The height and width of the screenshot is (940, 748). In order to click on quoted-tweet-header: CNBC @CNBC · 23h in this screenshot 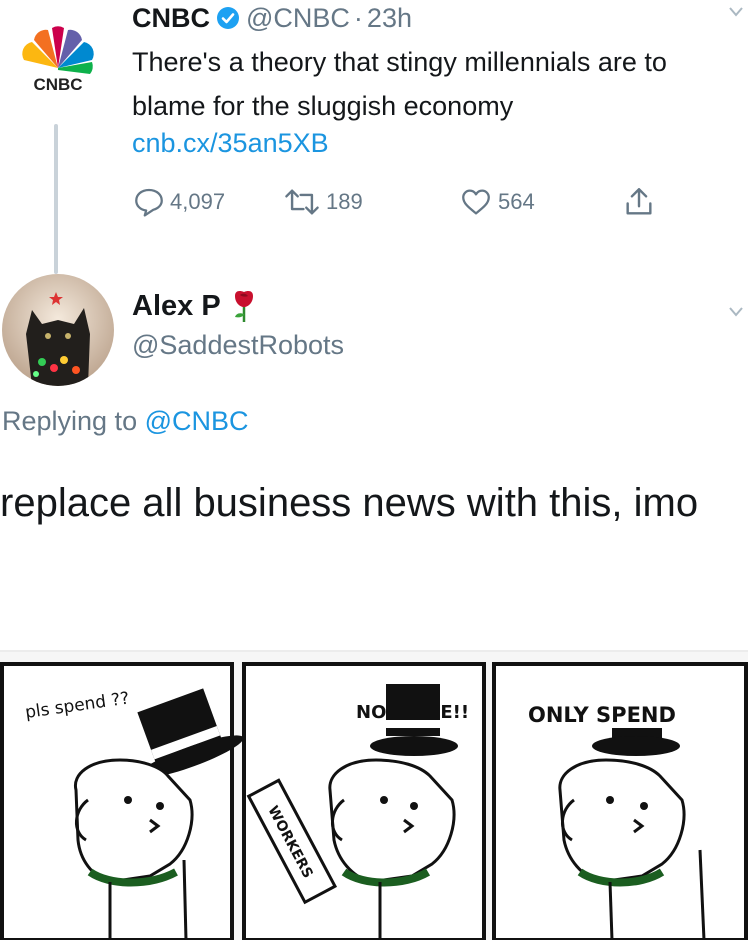, I will do `click(272, 18)`.